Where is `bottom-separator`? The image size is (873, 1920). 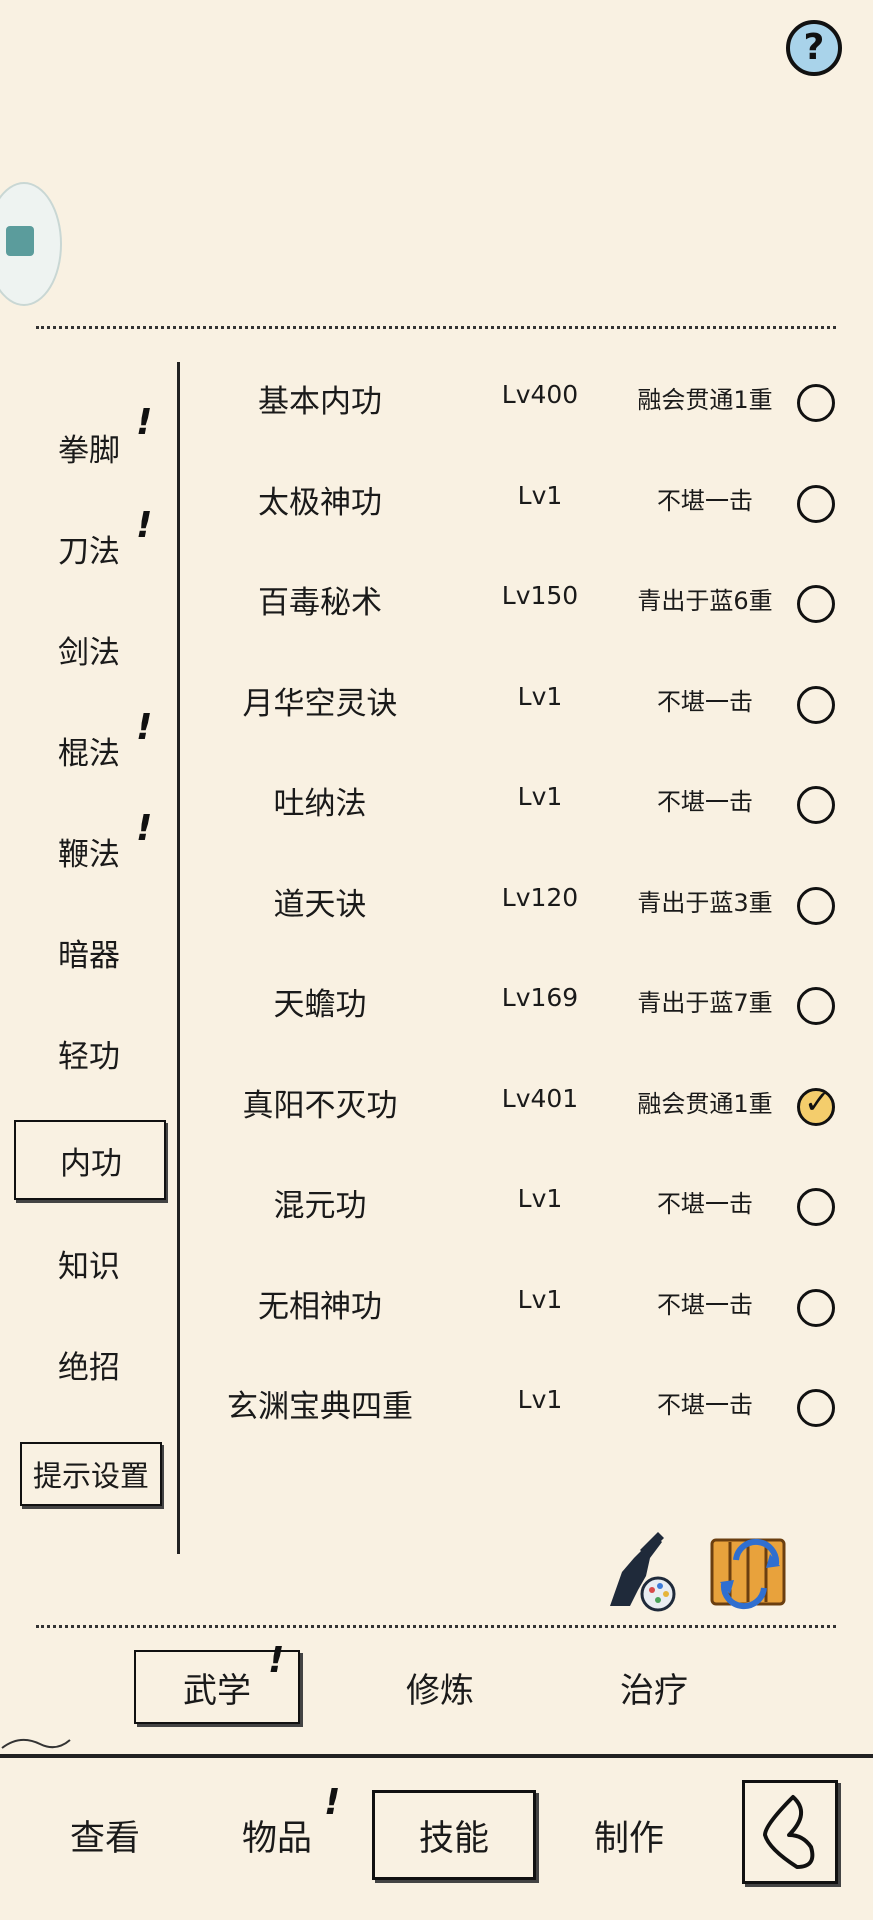 bottom-separator is located at coordinates (436, 1756).